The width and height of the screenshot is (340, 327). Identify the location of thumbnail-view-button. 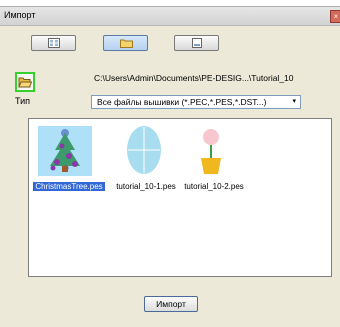
(53, 43).